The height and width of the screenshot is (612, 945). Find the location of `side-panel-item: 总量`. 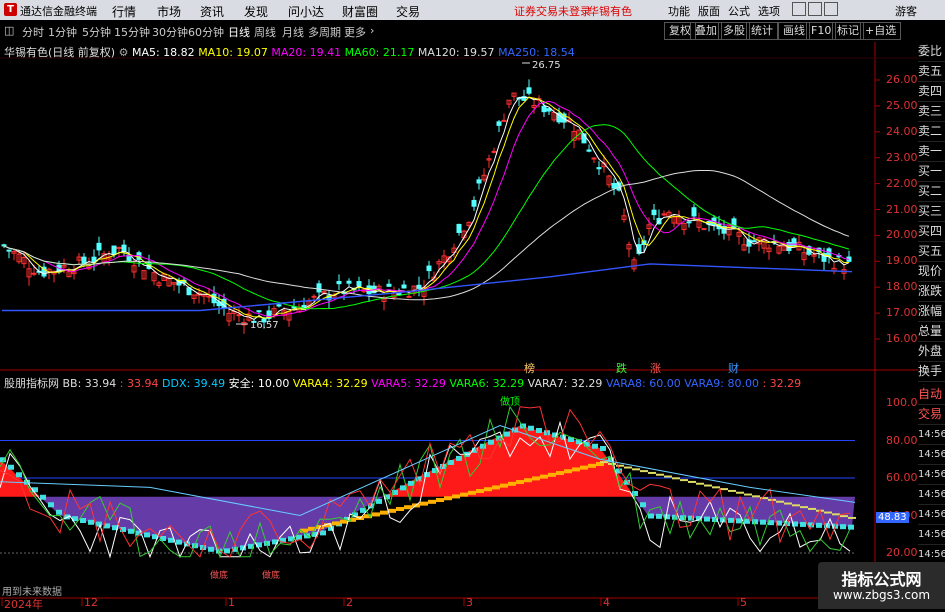

side-panel-item: 总量 is located at coordinates (931, 332).